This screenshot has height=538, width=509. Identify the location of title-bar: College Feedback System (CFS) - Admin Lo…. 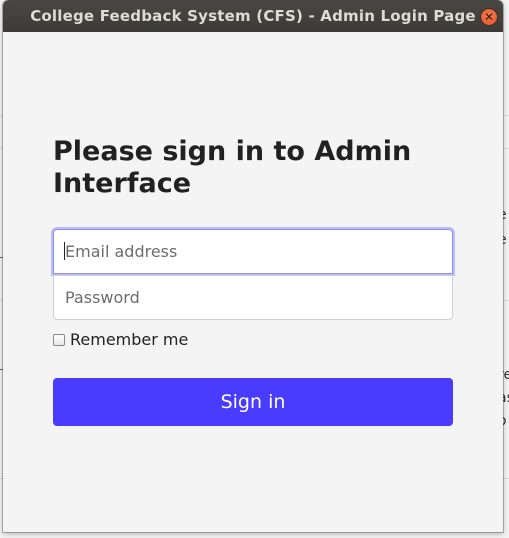
(253, 16).